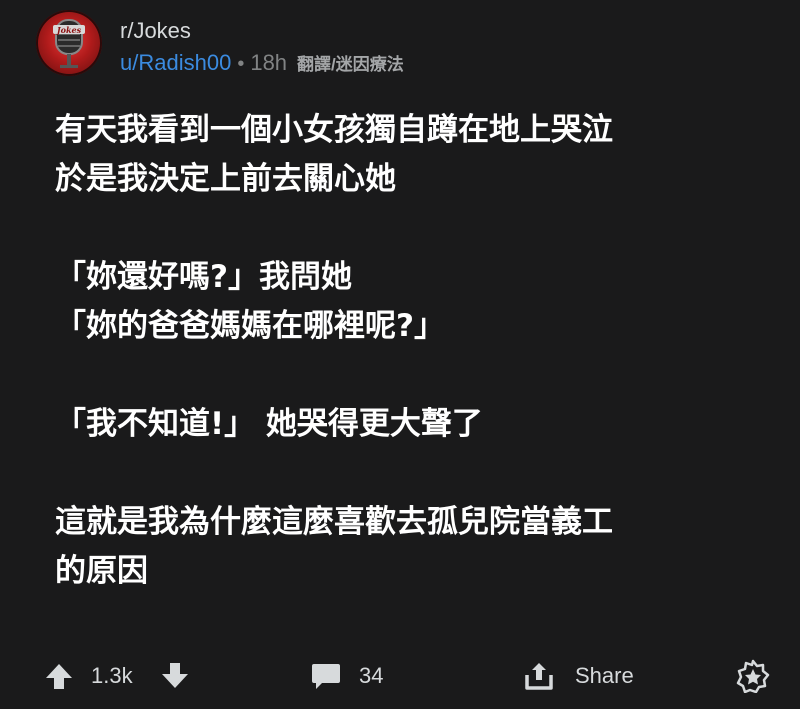  Describe the element at coordinates (415, 547) in the screenshot. I see `body-paragraph: 這就是我為什麼這麼喜歡去孤兒院當義工 的原因` at that location.